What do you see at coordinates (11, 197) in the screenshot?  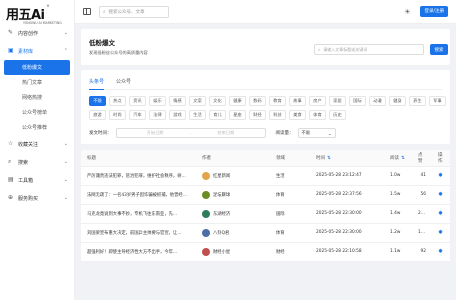 I see `cart-icon: ⊕` at bounding box center [11, 197].